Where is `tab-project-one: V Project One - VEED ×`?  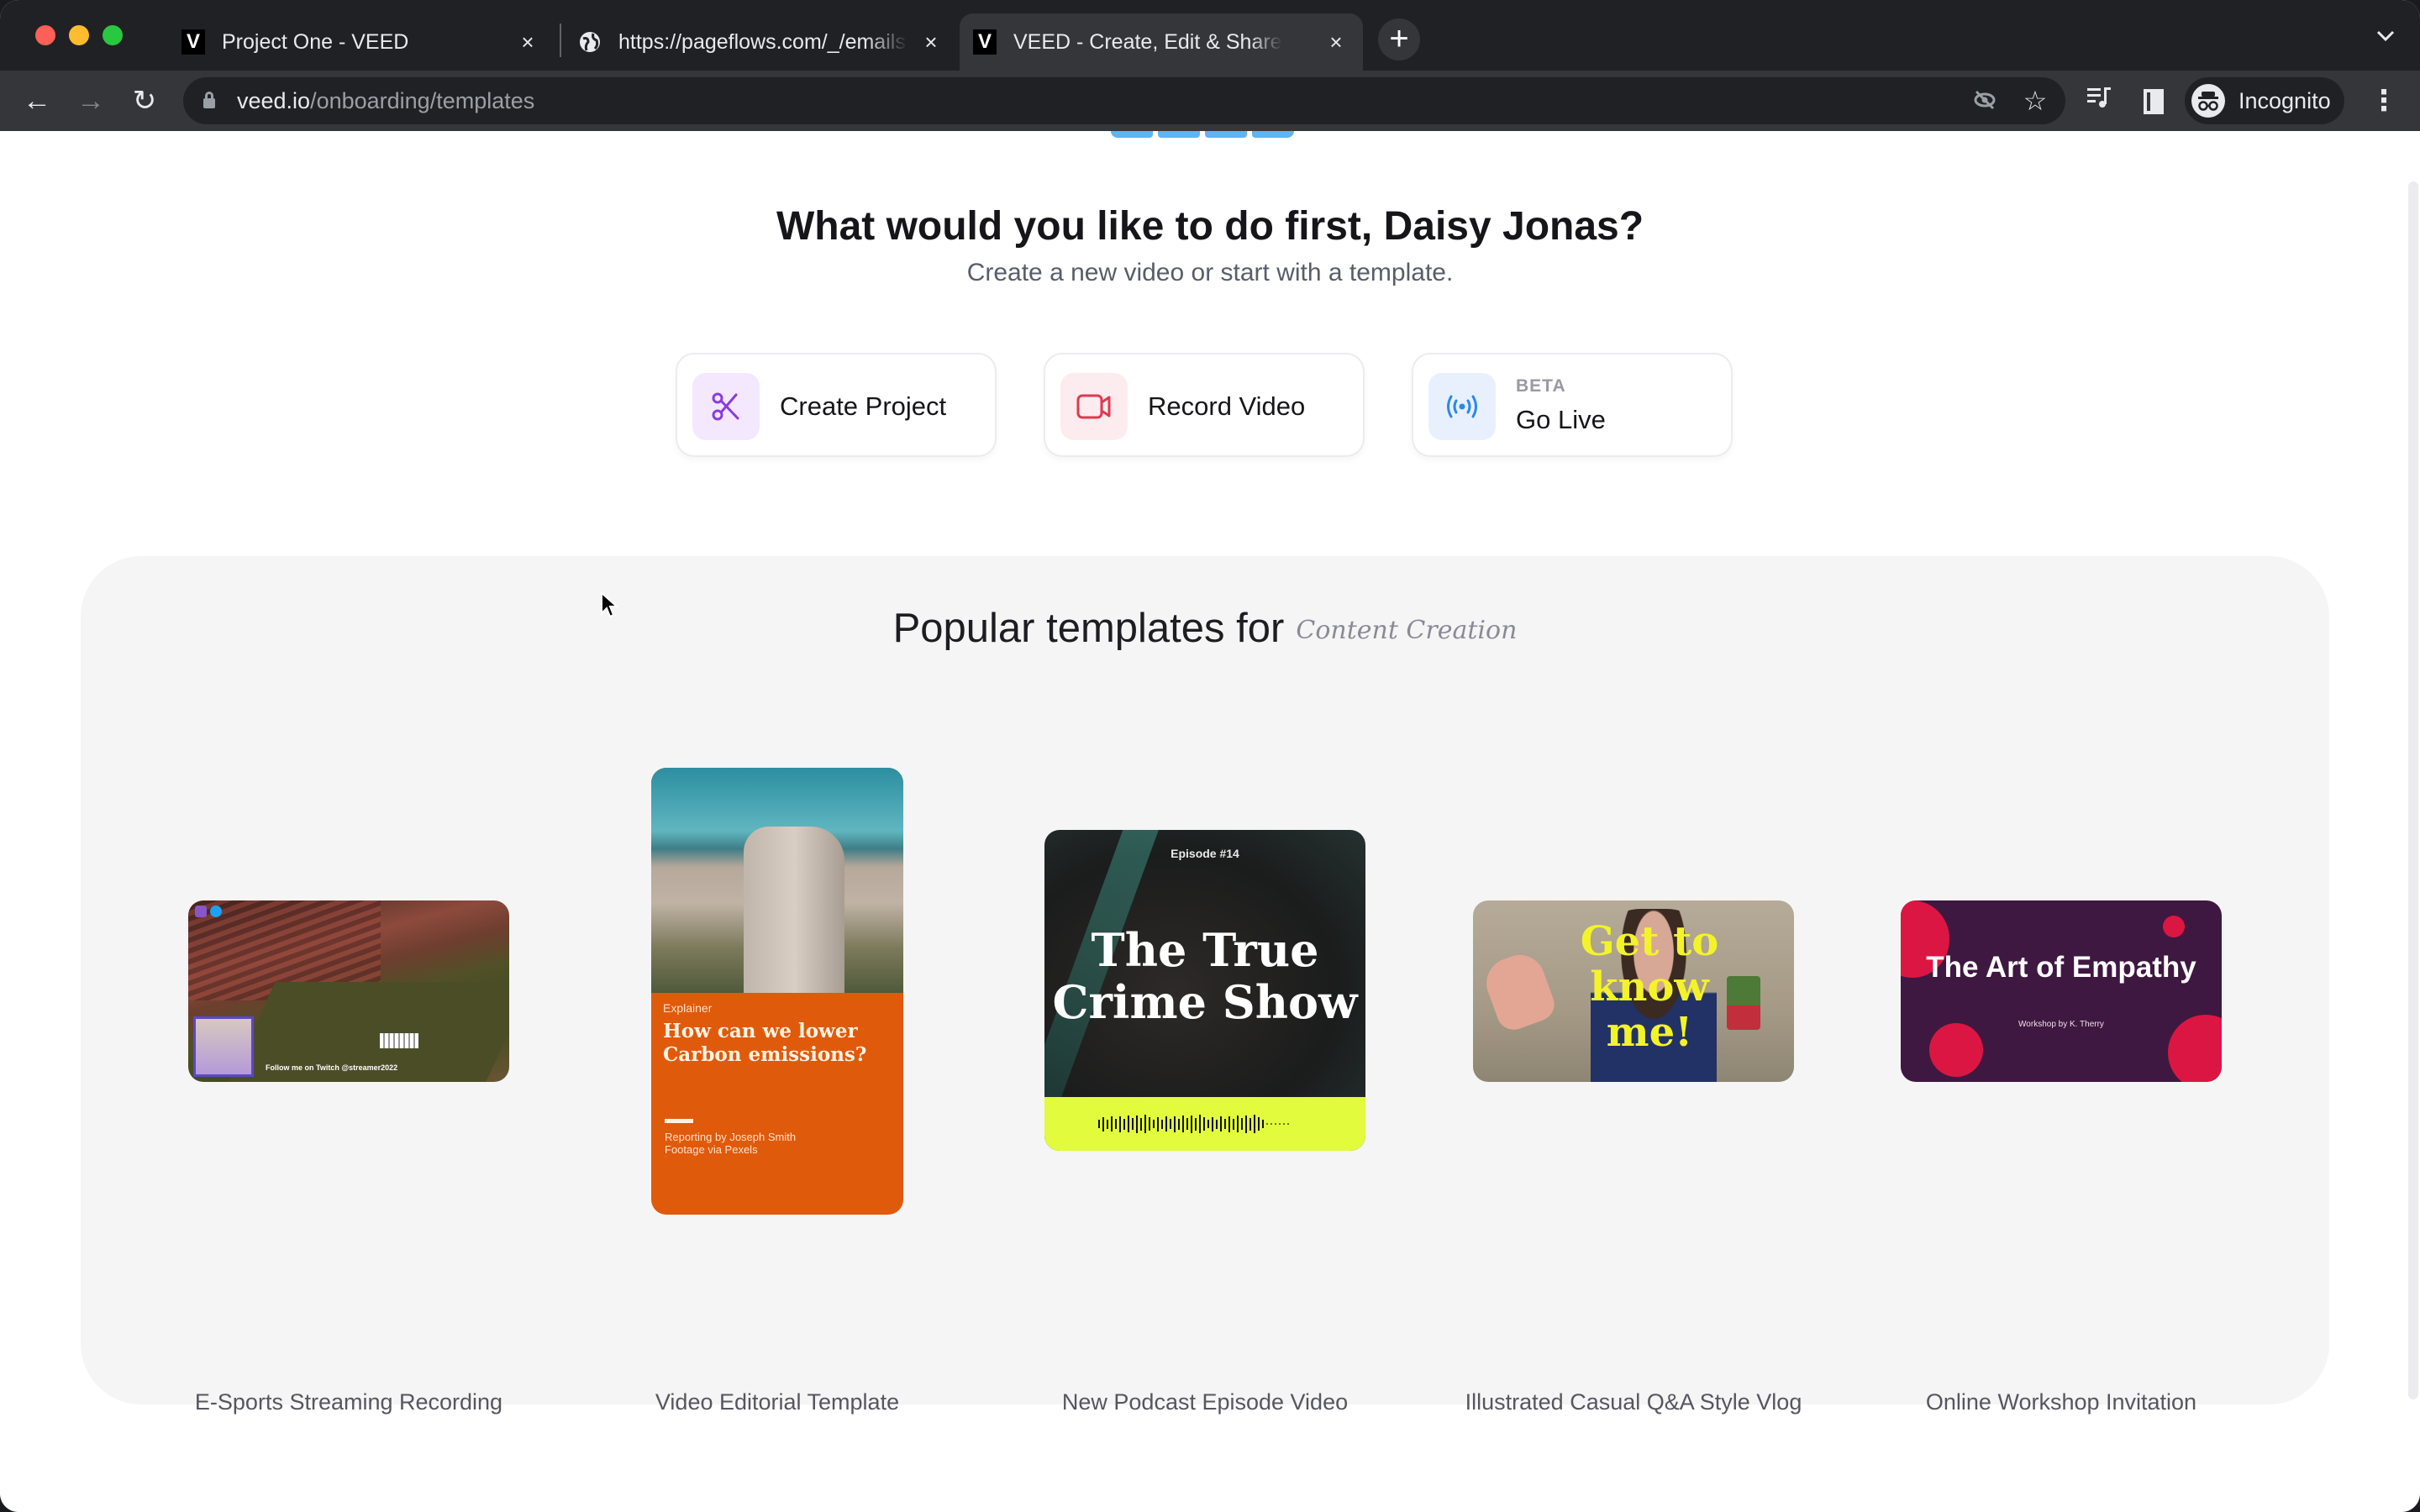
tab-project-one: V Project One - VEED × is located at coordinates (361, 42).